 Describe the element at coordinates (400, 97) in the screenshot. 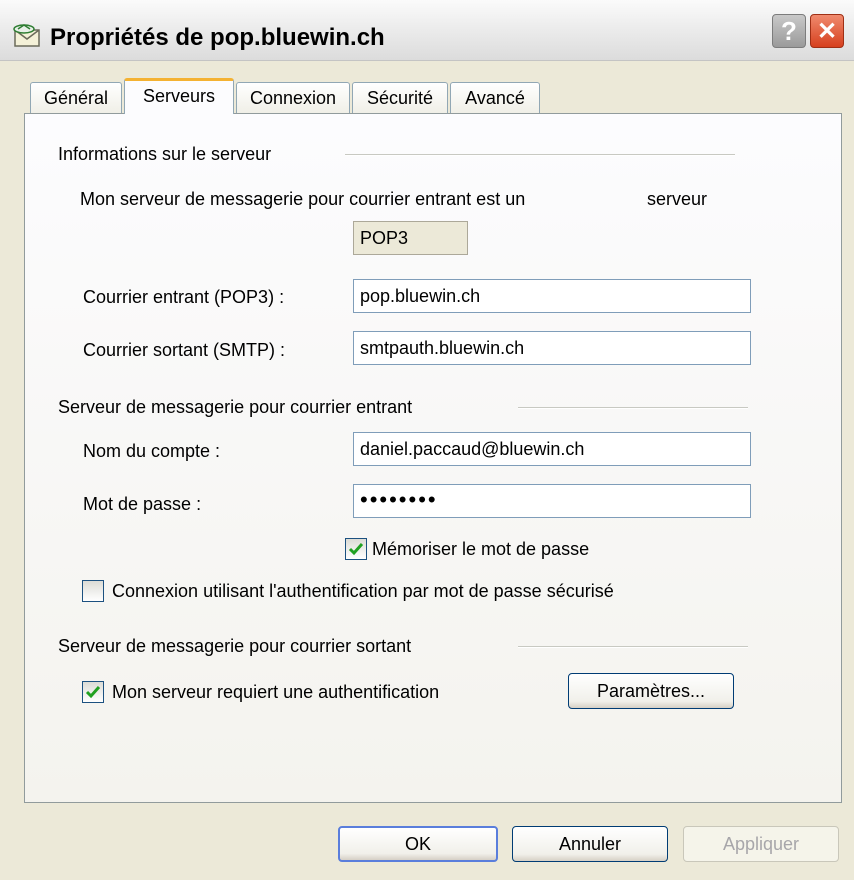

I see `tab-security: Sécurité` at that location.